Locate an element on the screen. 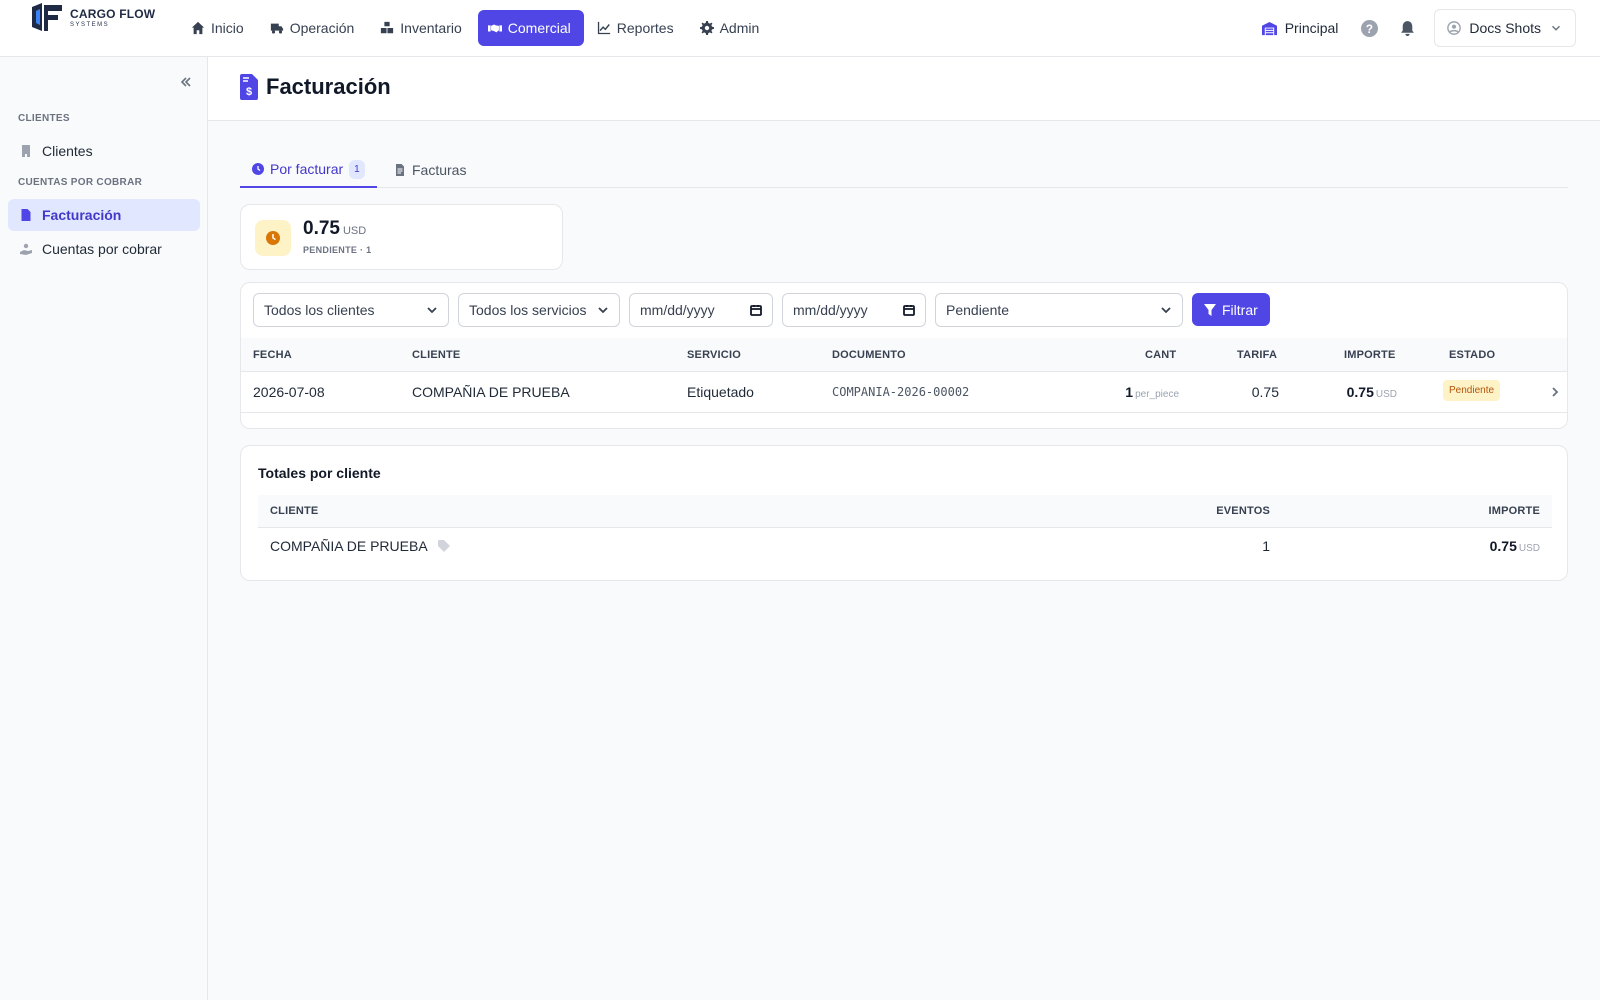  file-invoice-dollar-icon: $ is located at coordinates (249, 87).